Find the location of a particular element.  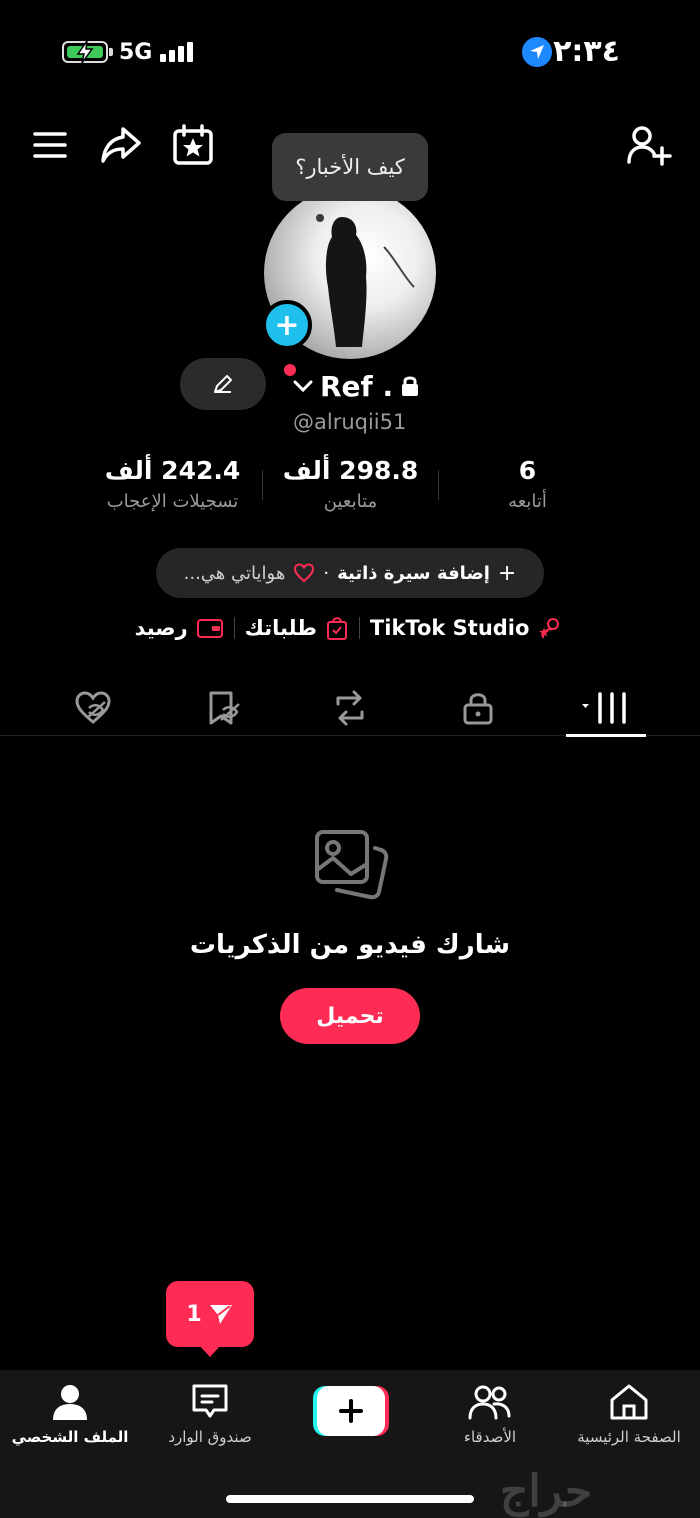

pencil-icon is located at coordinates (223, 384).